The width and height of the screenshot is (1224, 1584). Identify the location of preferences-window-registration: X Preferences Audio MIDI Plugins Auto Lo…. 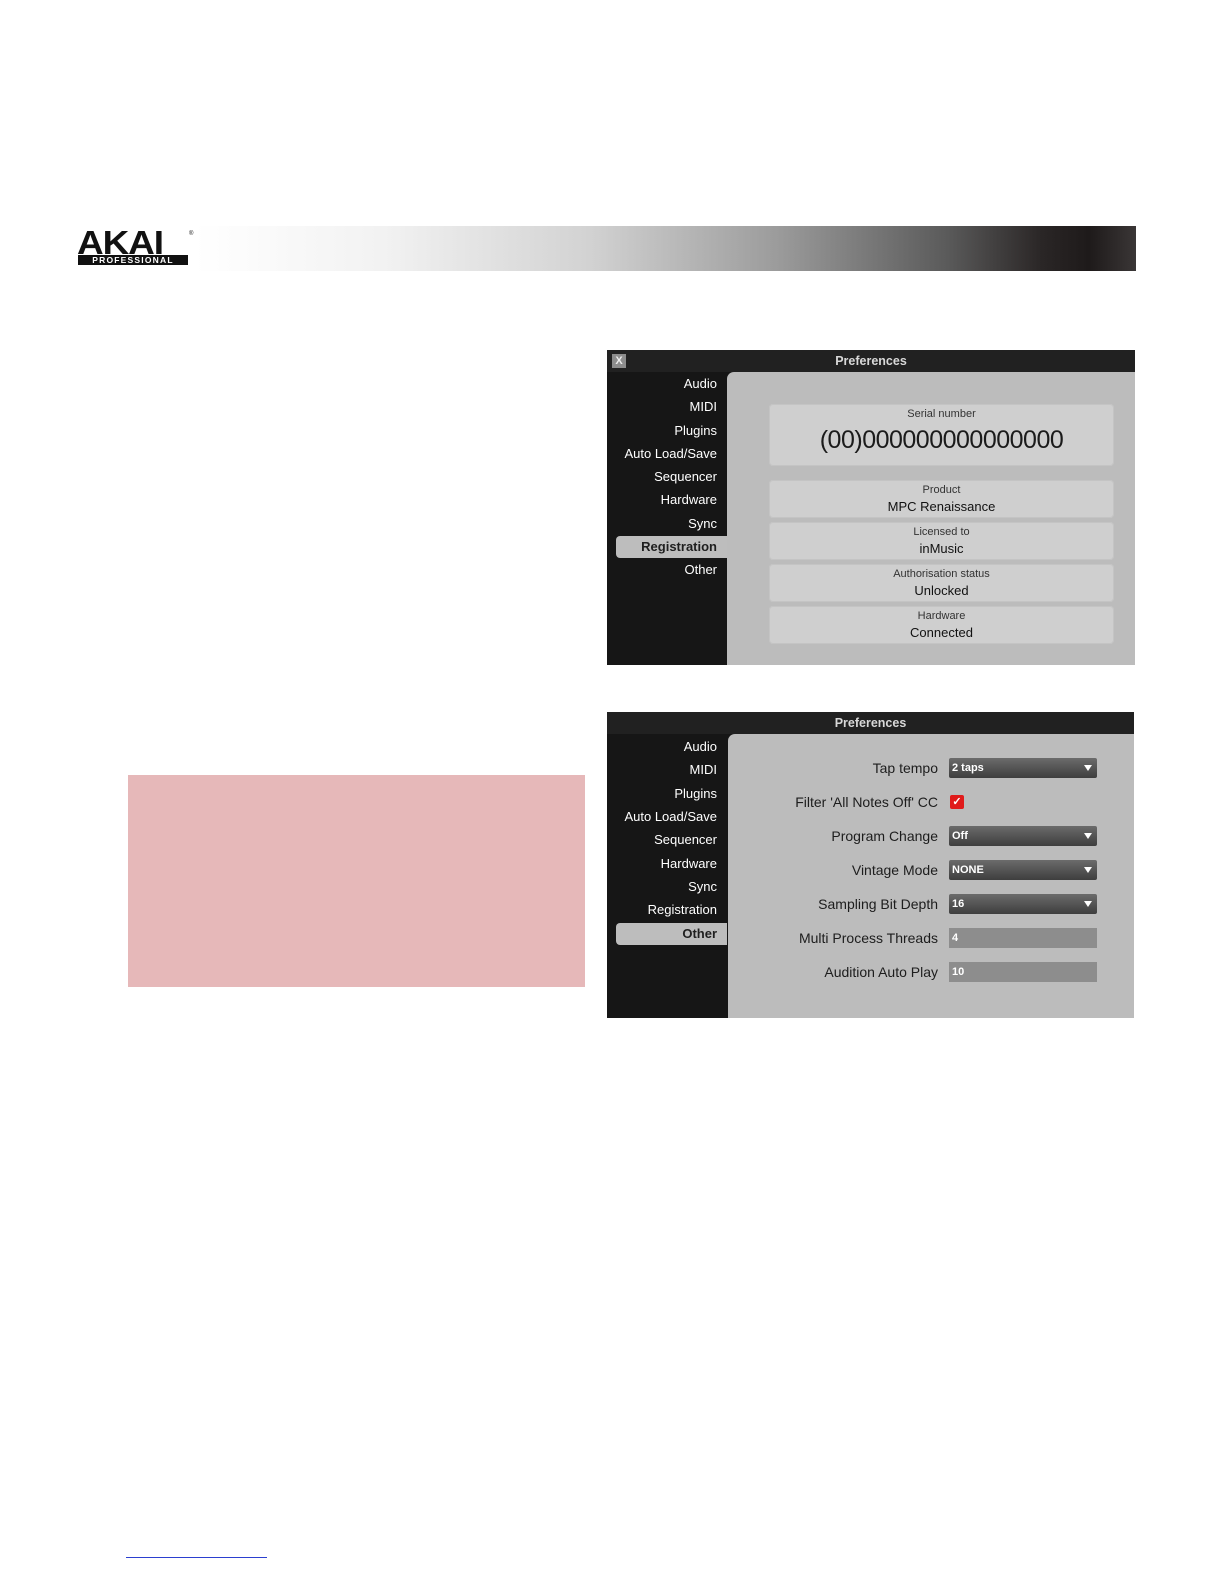
(871, 507).